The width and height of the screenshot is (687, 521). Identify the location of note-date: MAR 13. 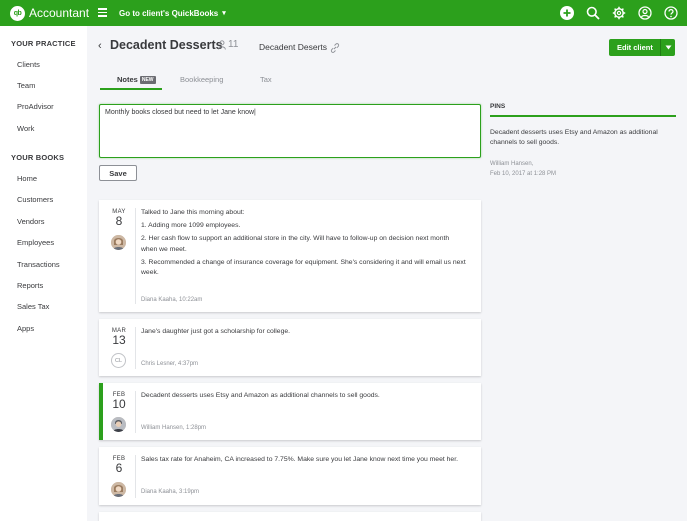
(119, 337).